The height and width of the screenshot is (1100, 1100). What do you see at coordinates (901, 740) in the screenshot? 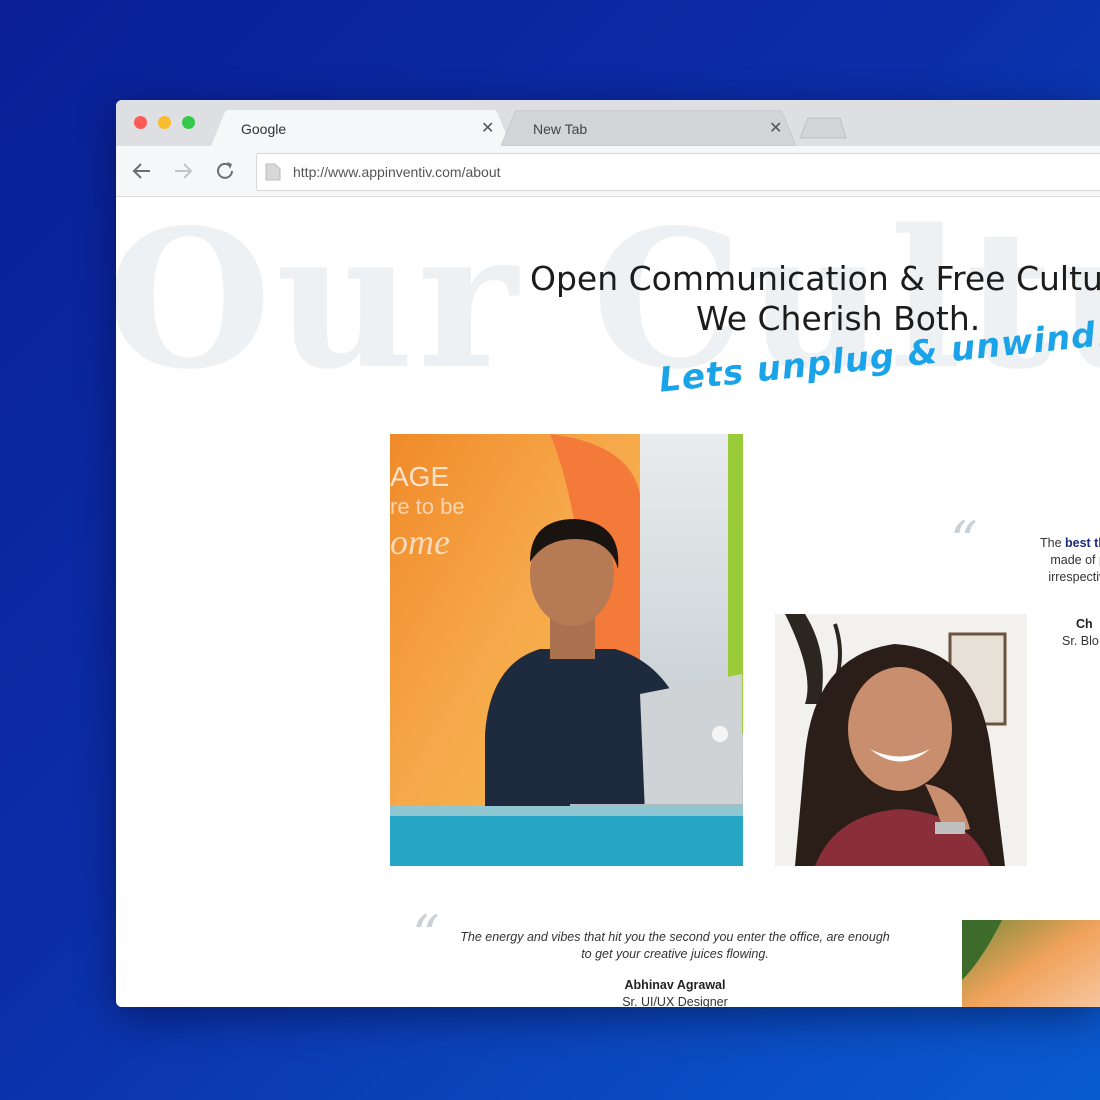
I see `photo-smiling-woman` at bounding box center [901, 740].